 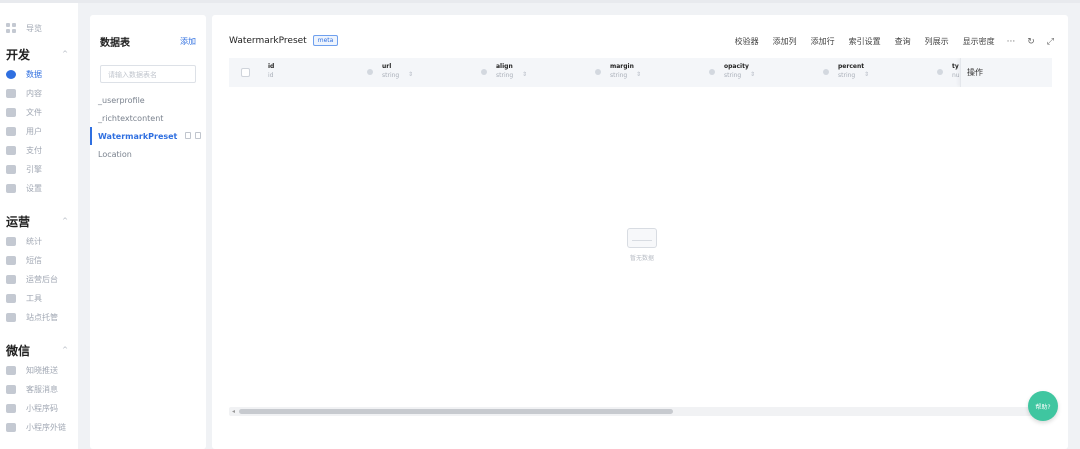 I want to click on nav-overview: 导览, so click(x=39, y=28).